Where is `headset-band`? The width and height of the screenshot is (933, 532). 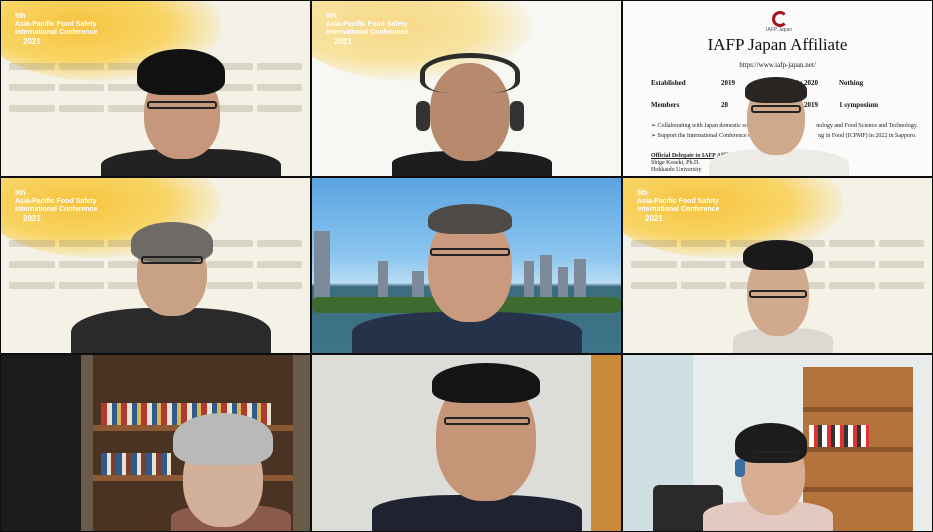
headset-band is located at coordinates (470, 73).